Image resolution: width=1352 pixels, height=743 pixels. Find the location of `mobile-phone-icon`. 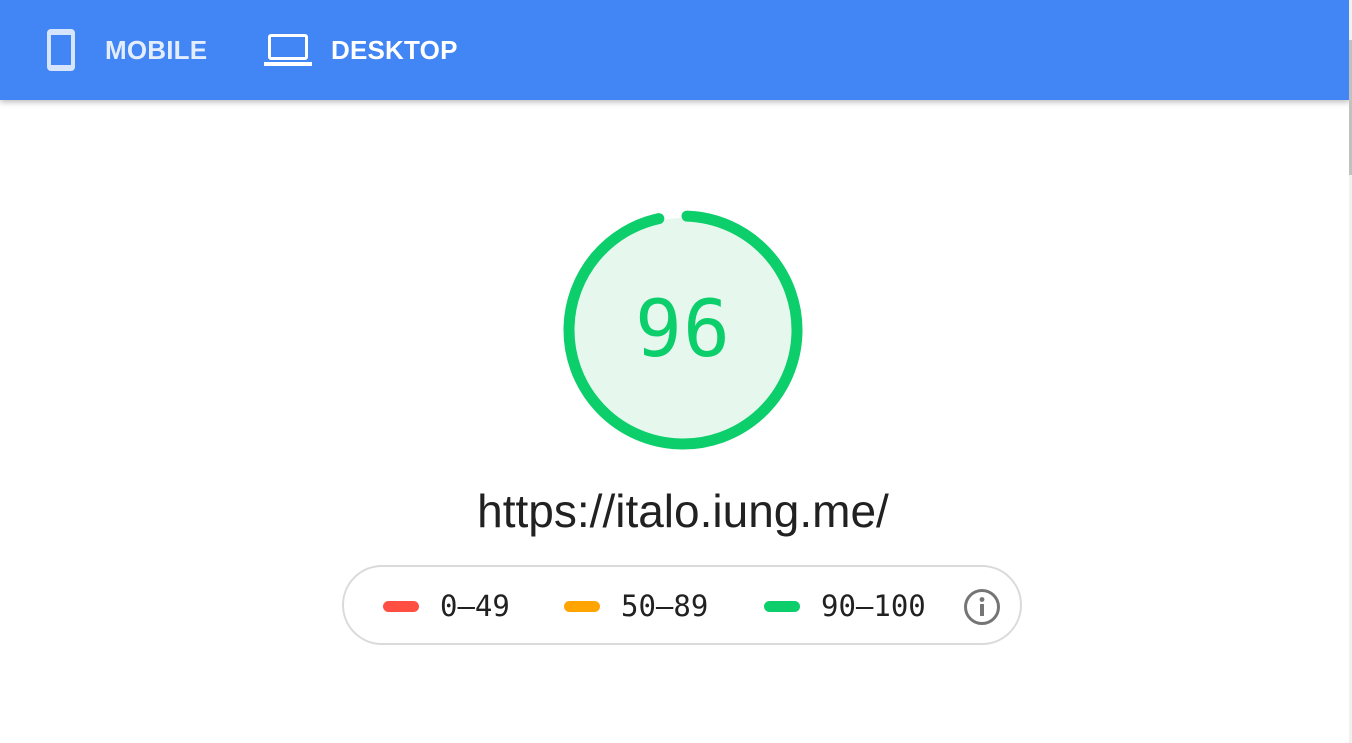

mobile-phone-icon is located at coordinates (61, 50).